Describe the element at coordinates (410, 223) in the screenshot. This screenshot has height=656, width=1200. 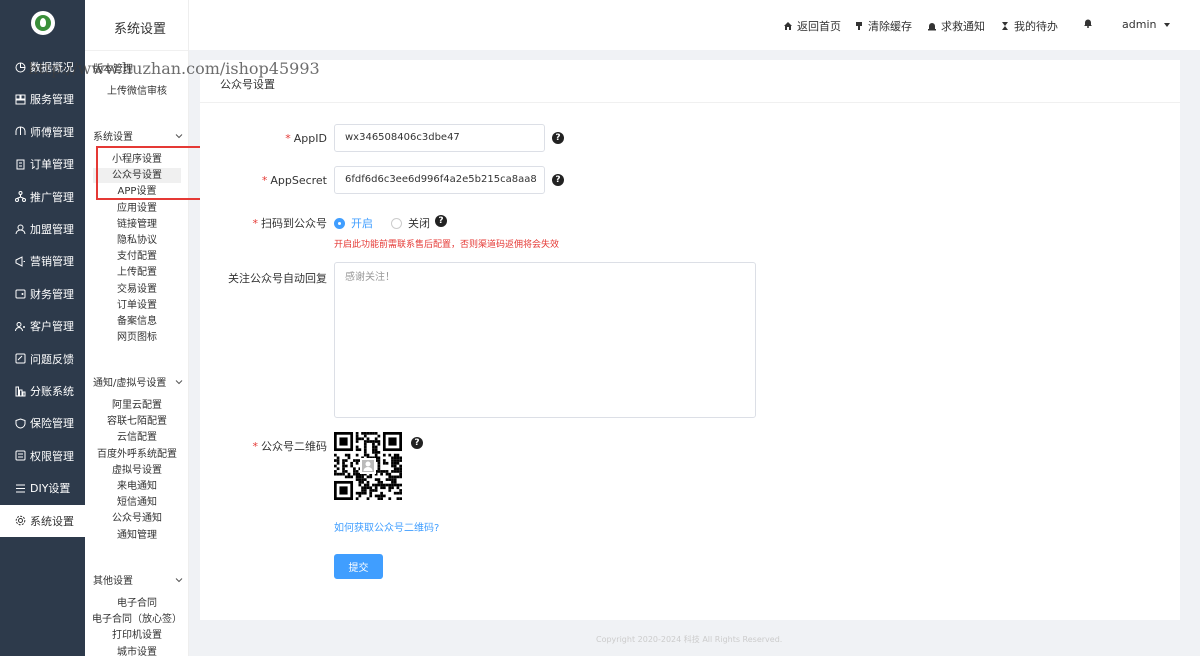
I see `scan-off-radio: 关闭` at that location.